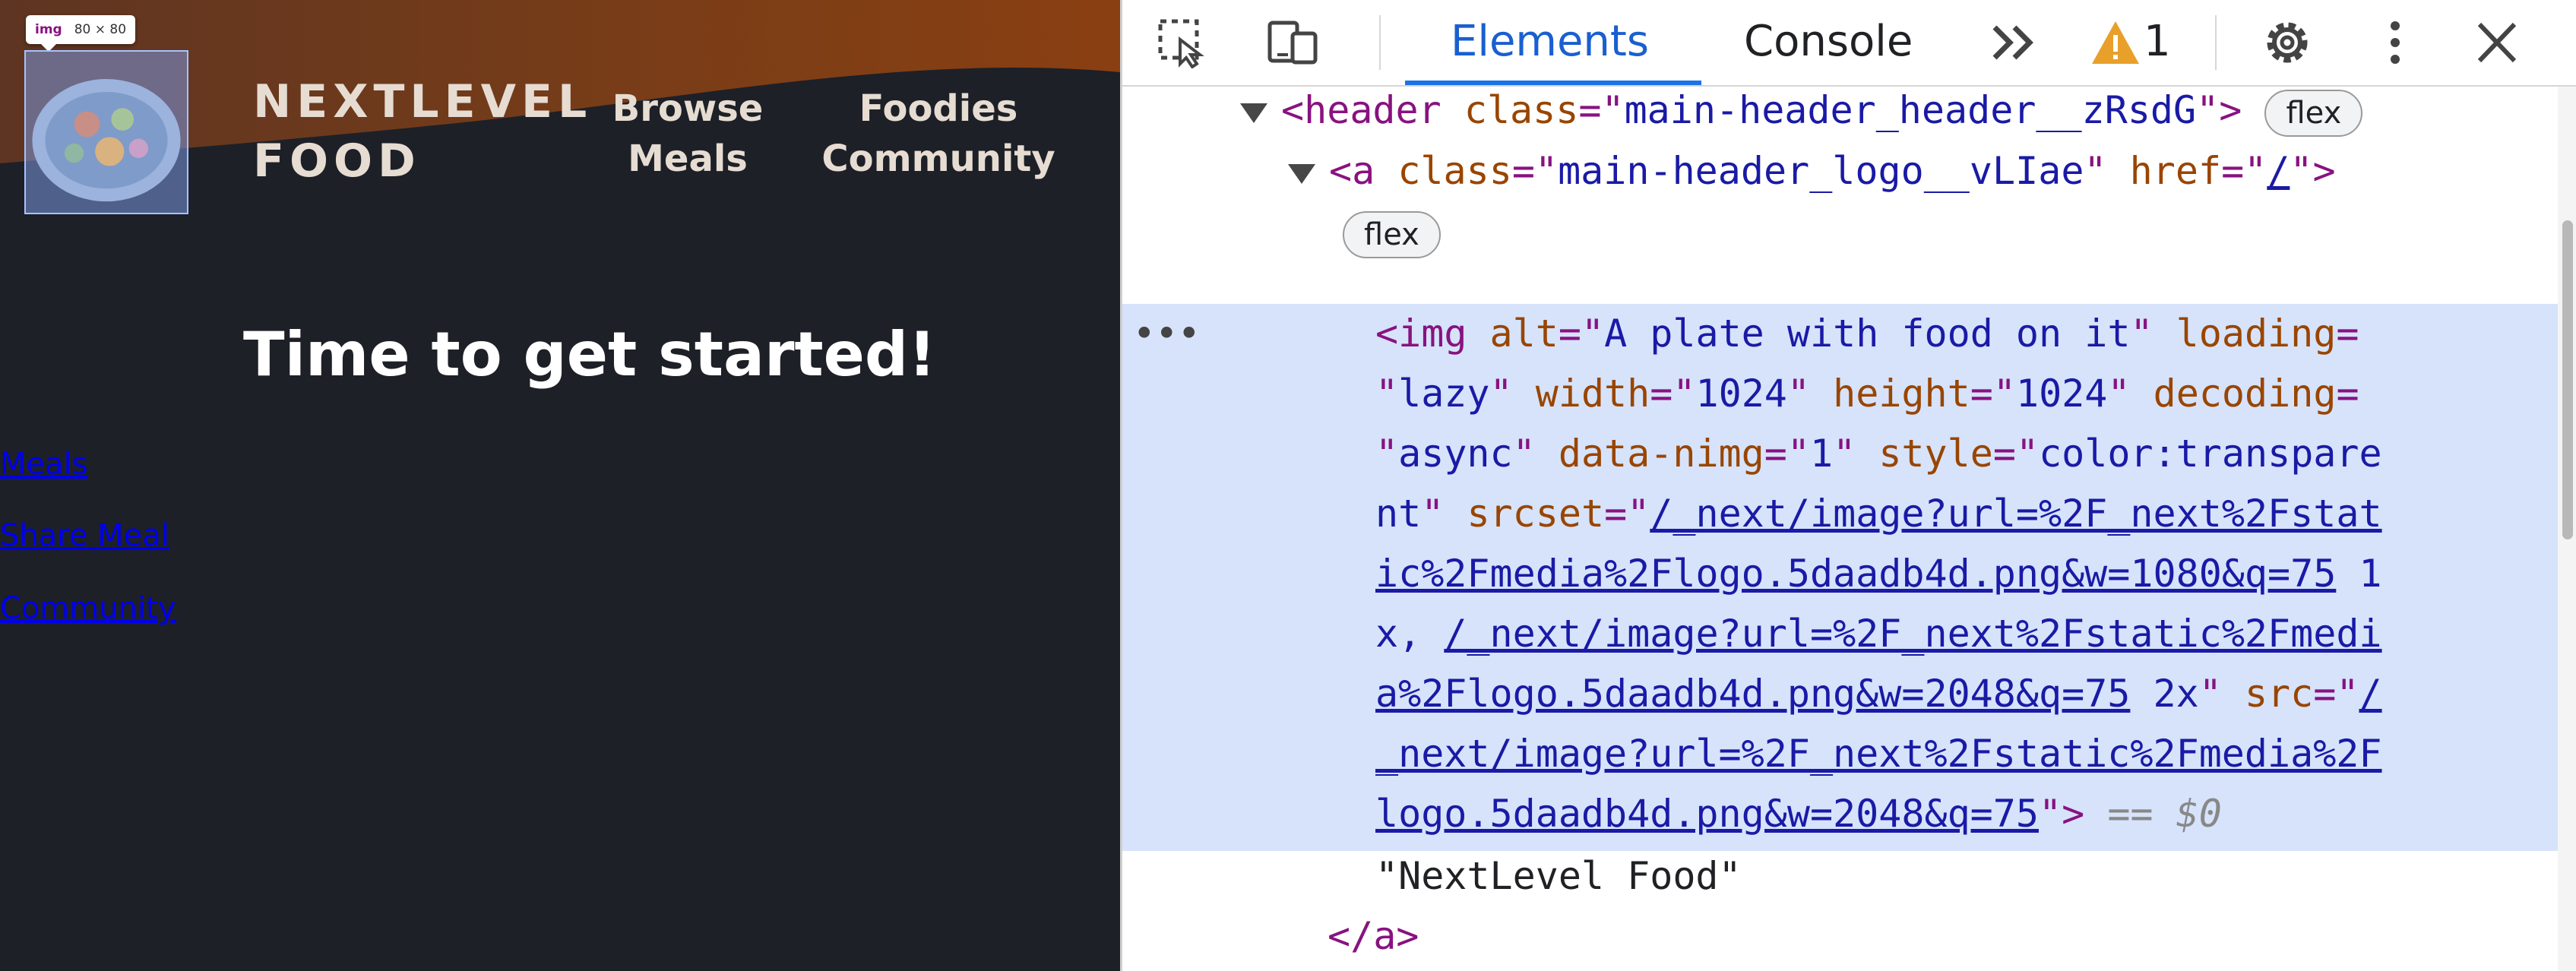 This screenshot has width=2576, height=971. I want to click on tab-console: Console, so click(1829, 41).